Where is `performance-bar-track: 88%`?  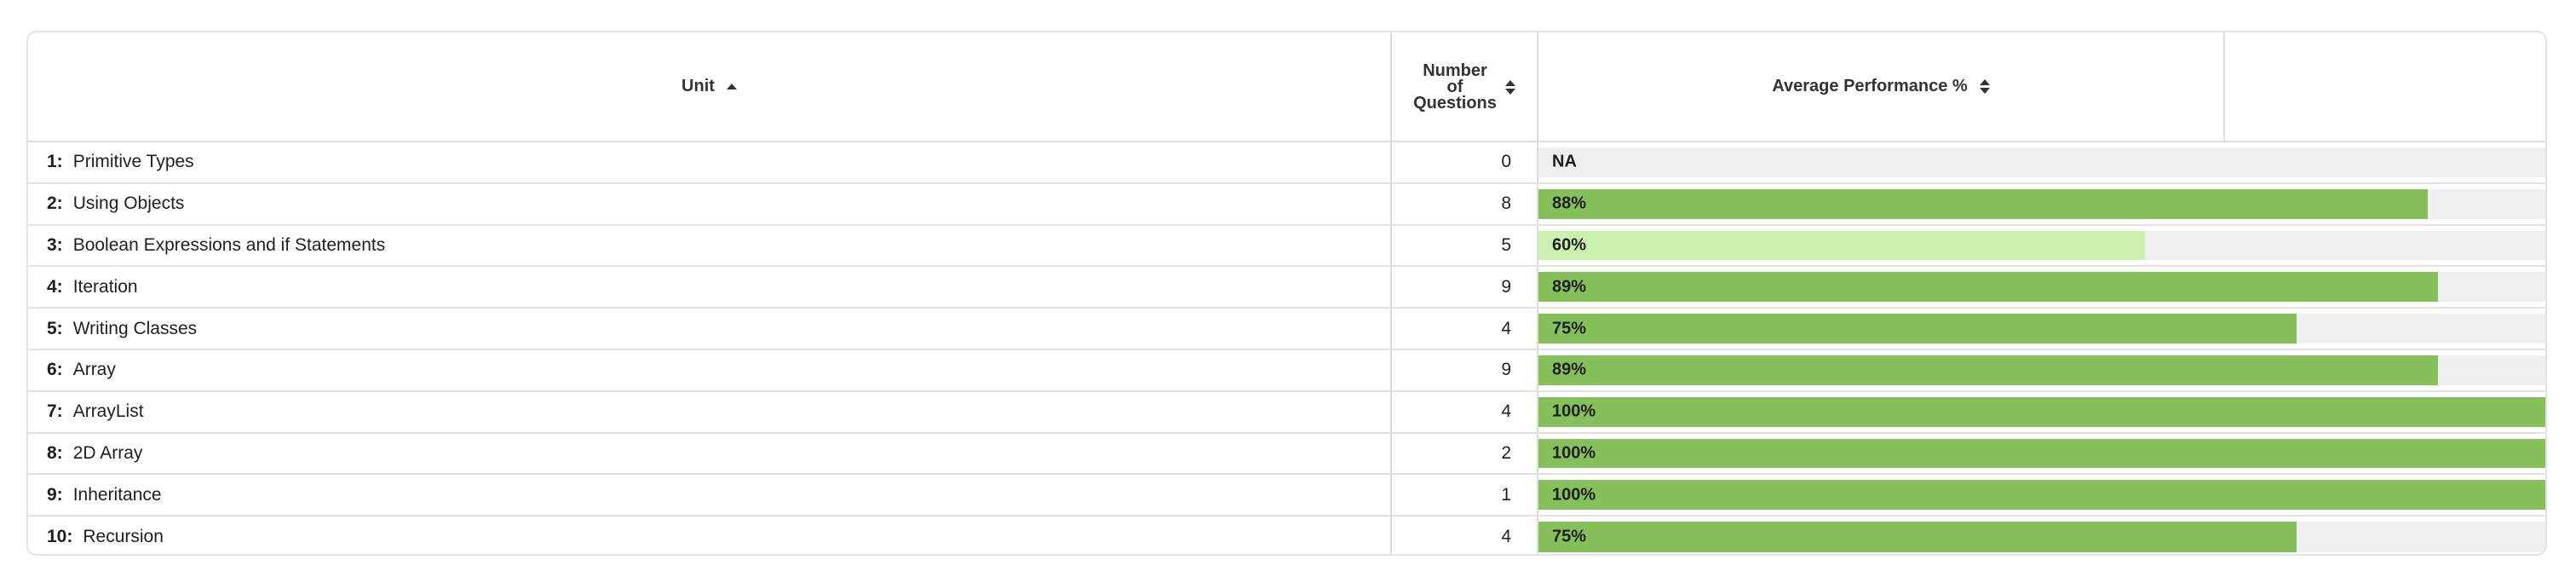
performance-bar-track: 88% is located at coordinates (2042, 203).